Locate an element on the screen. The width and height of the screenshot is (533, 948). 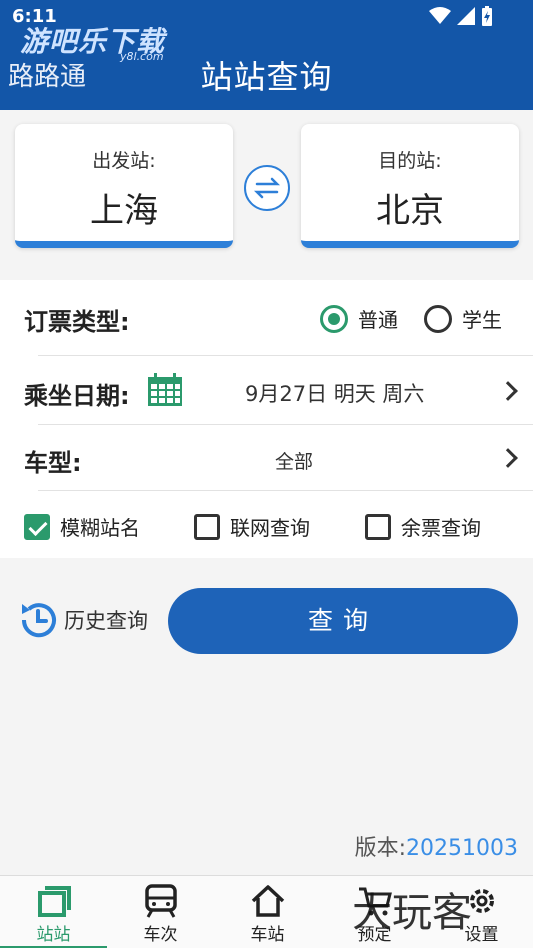
fuzzy-station-checkbox: 模糊站名 is located at coordinates (82, 526).